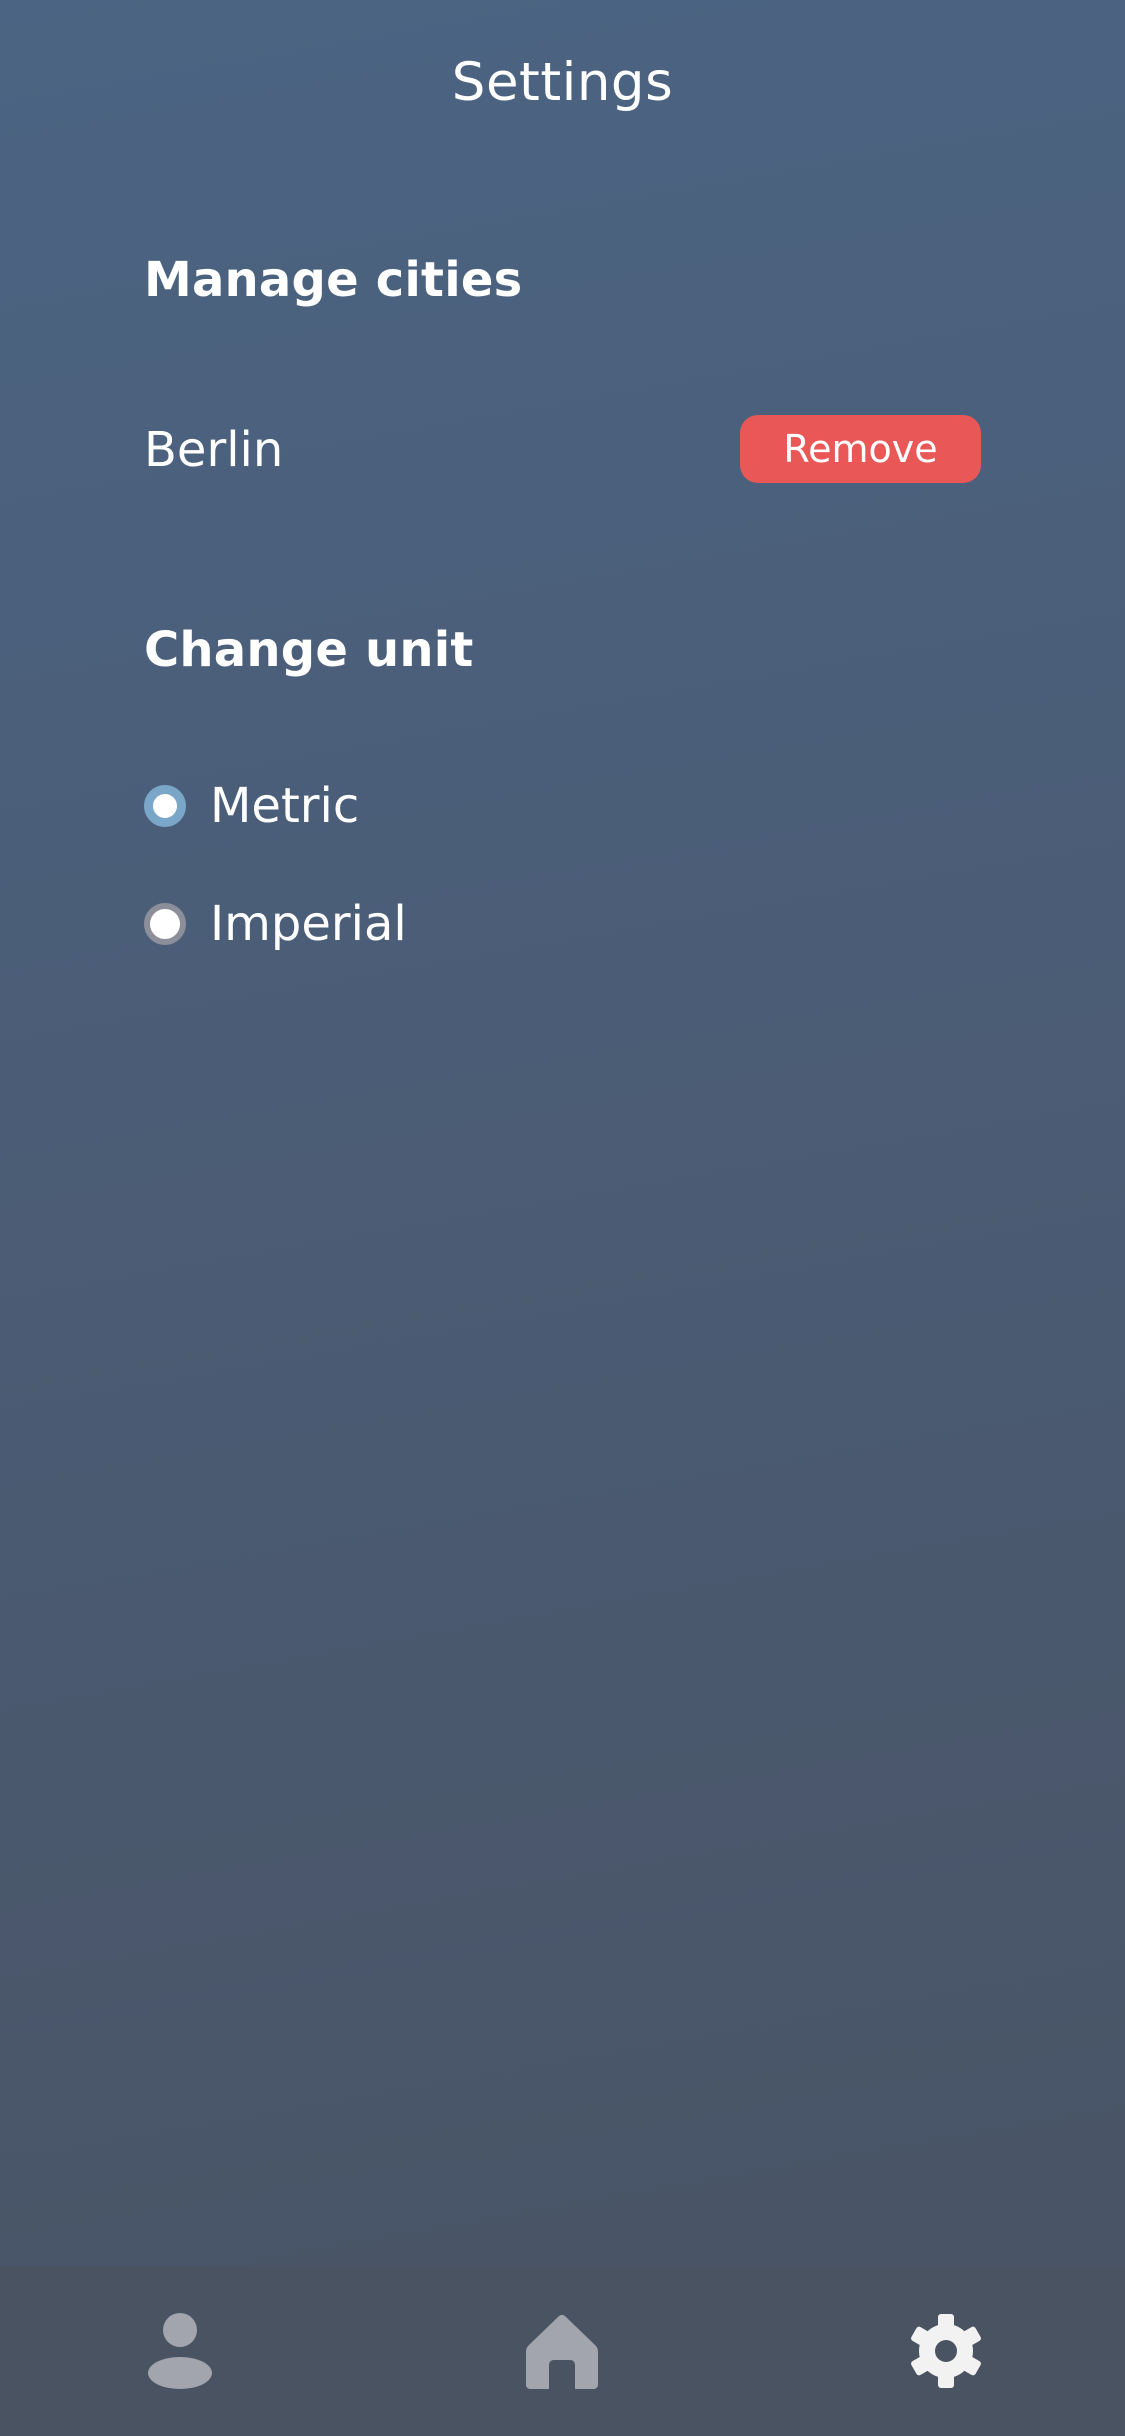 The height and width of the screenshot is (2436, 1125). Describe the element at coordinates (333, 280) in the screenshot. I see `manage-cities-heading: Manage cities` at that location.